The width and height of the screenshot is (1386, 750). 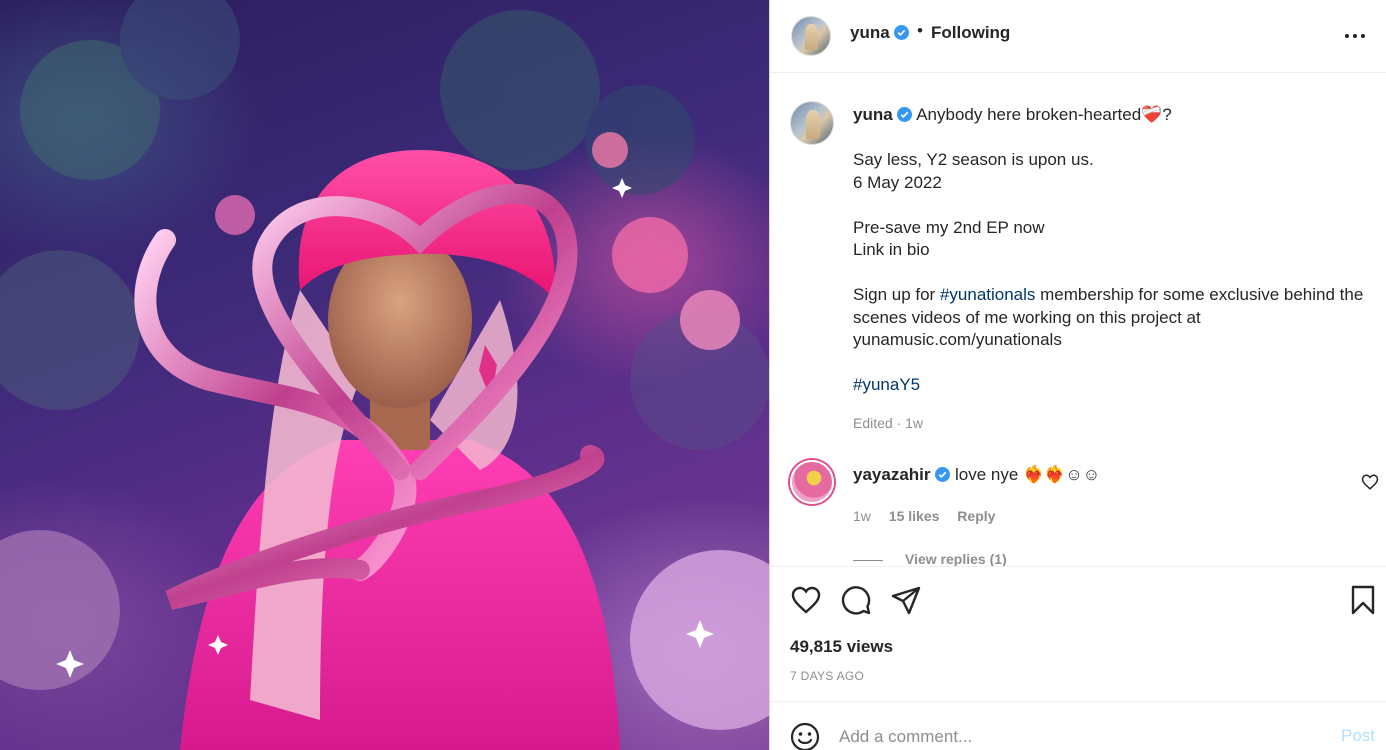 I want to click on post-header: yuna • Following, so click(x=1078, y=36).